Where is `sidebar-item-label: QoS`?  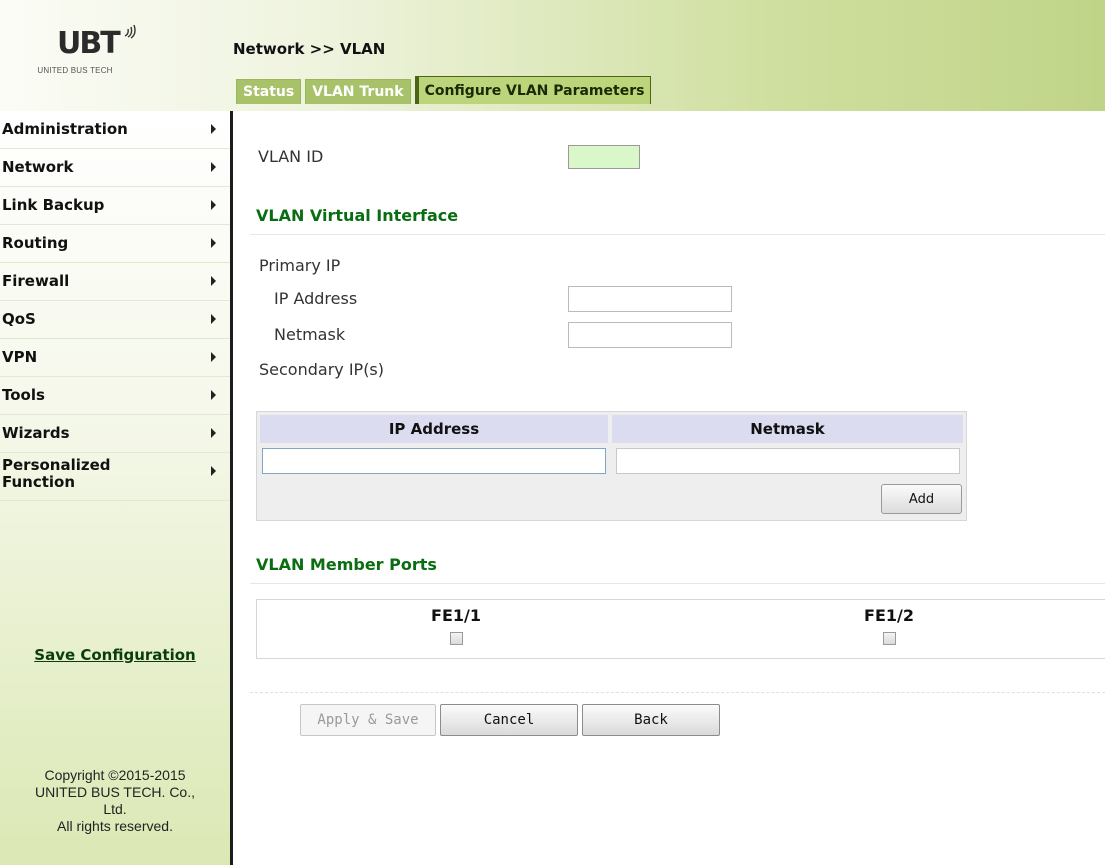 sidebar-item-label: QoS is located at coordinates (19, 319).